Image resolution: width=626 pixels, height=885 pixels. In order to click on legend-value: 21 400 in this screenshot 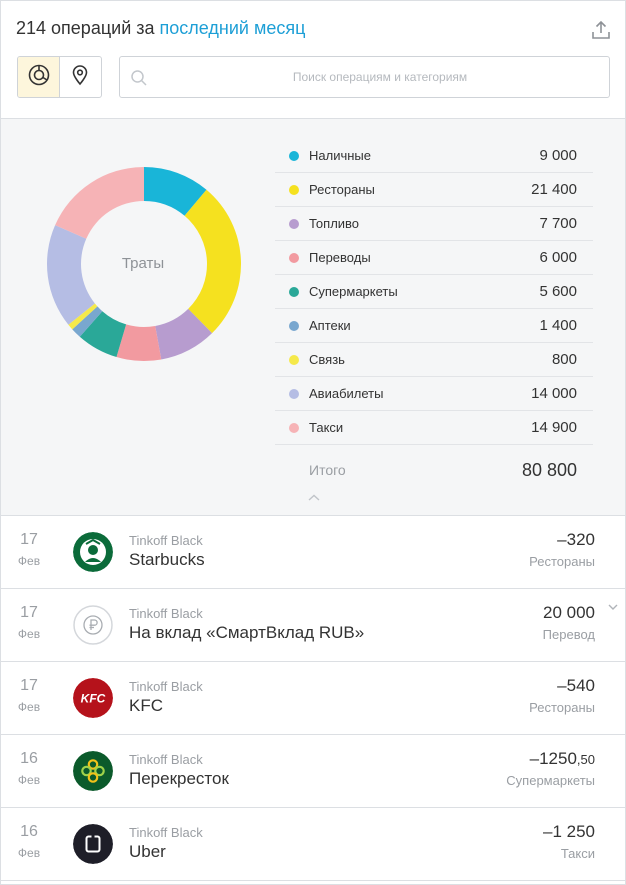, I will do `click(554, 189)`.